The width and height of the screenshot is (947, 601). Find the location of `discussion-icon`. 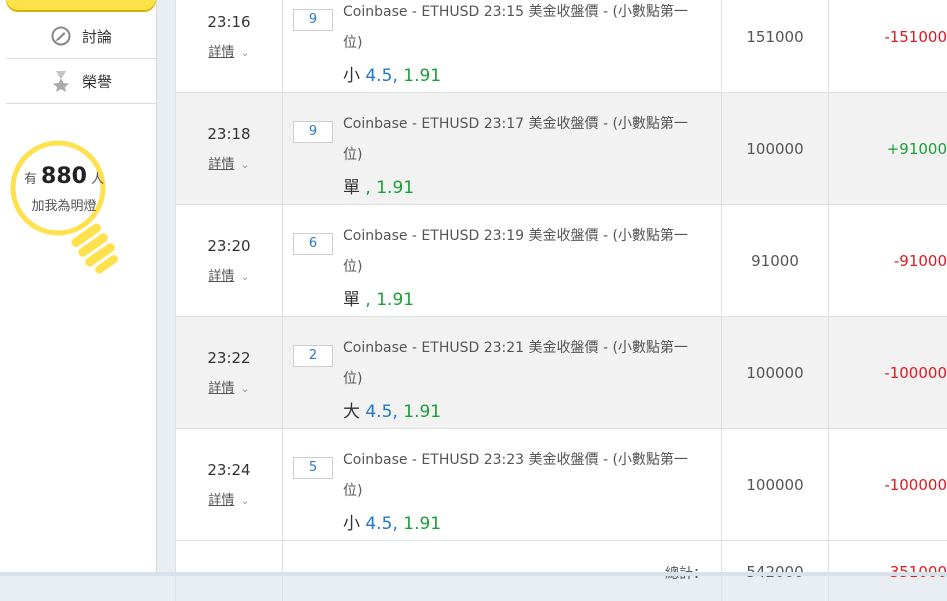

discussion-icon is located at coordinates (61, 36).